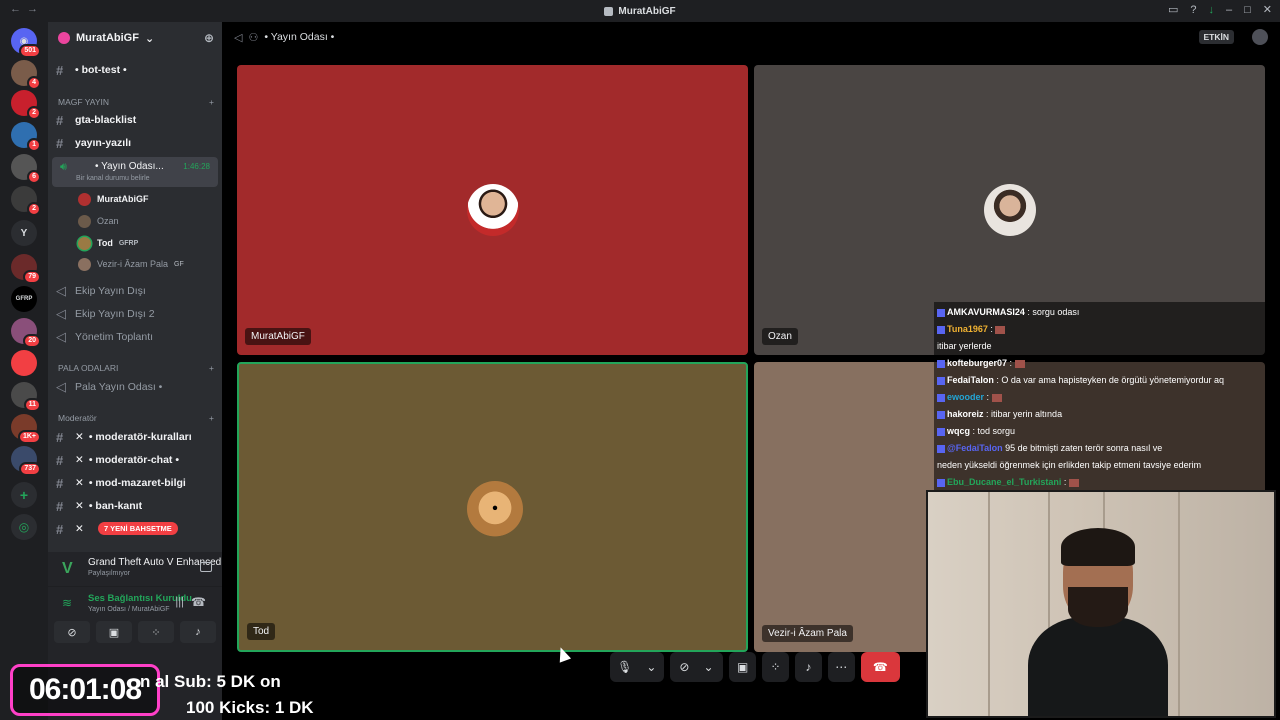 The height and width of the screenshot is (720, 1280). I want to click on emote-icon, so click(1073, 482).